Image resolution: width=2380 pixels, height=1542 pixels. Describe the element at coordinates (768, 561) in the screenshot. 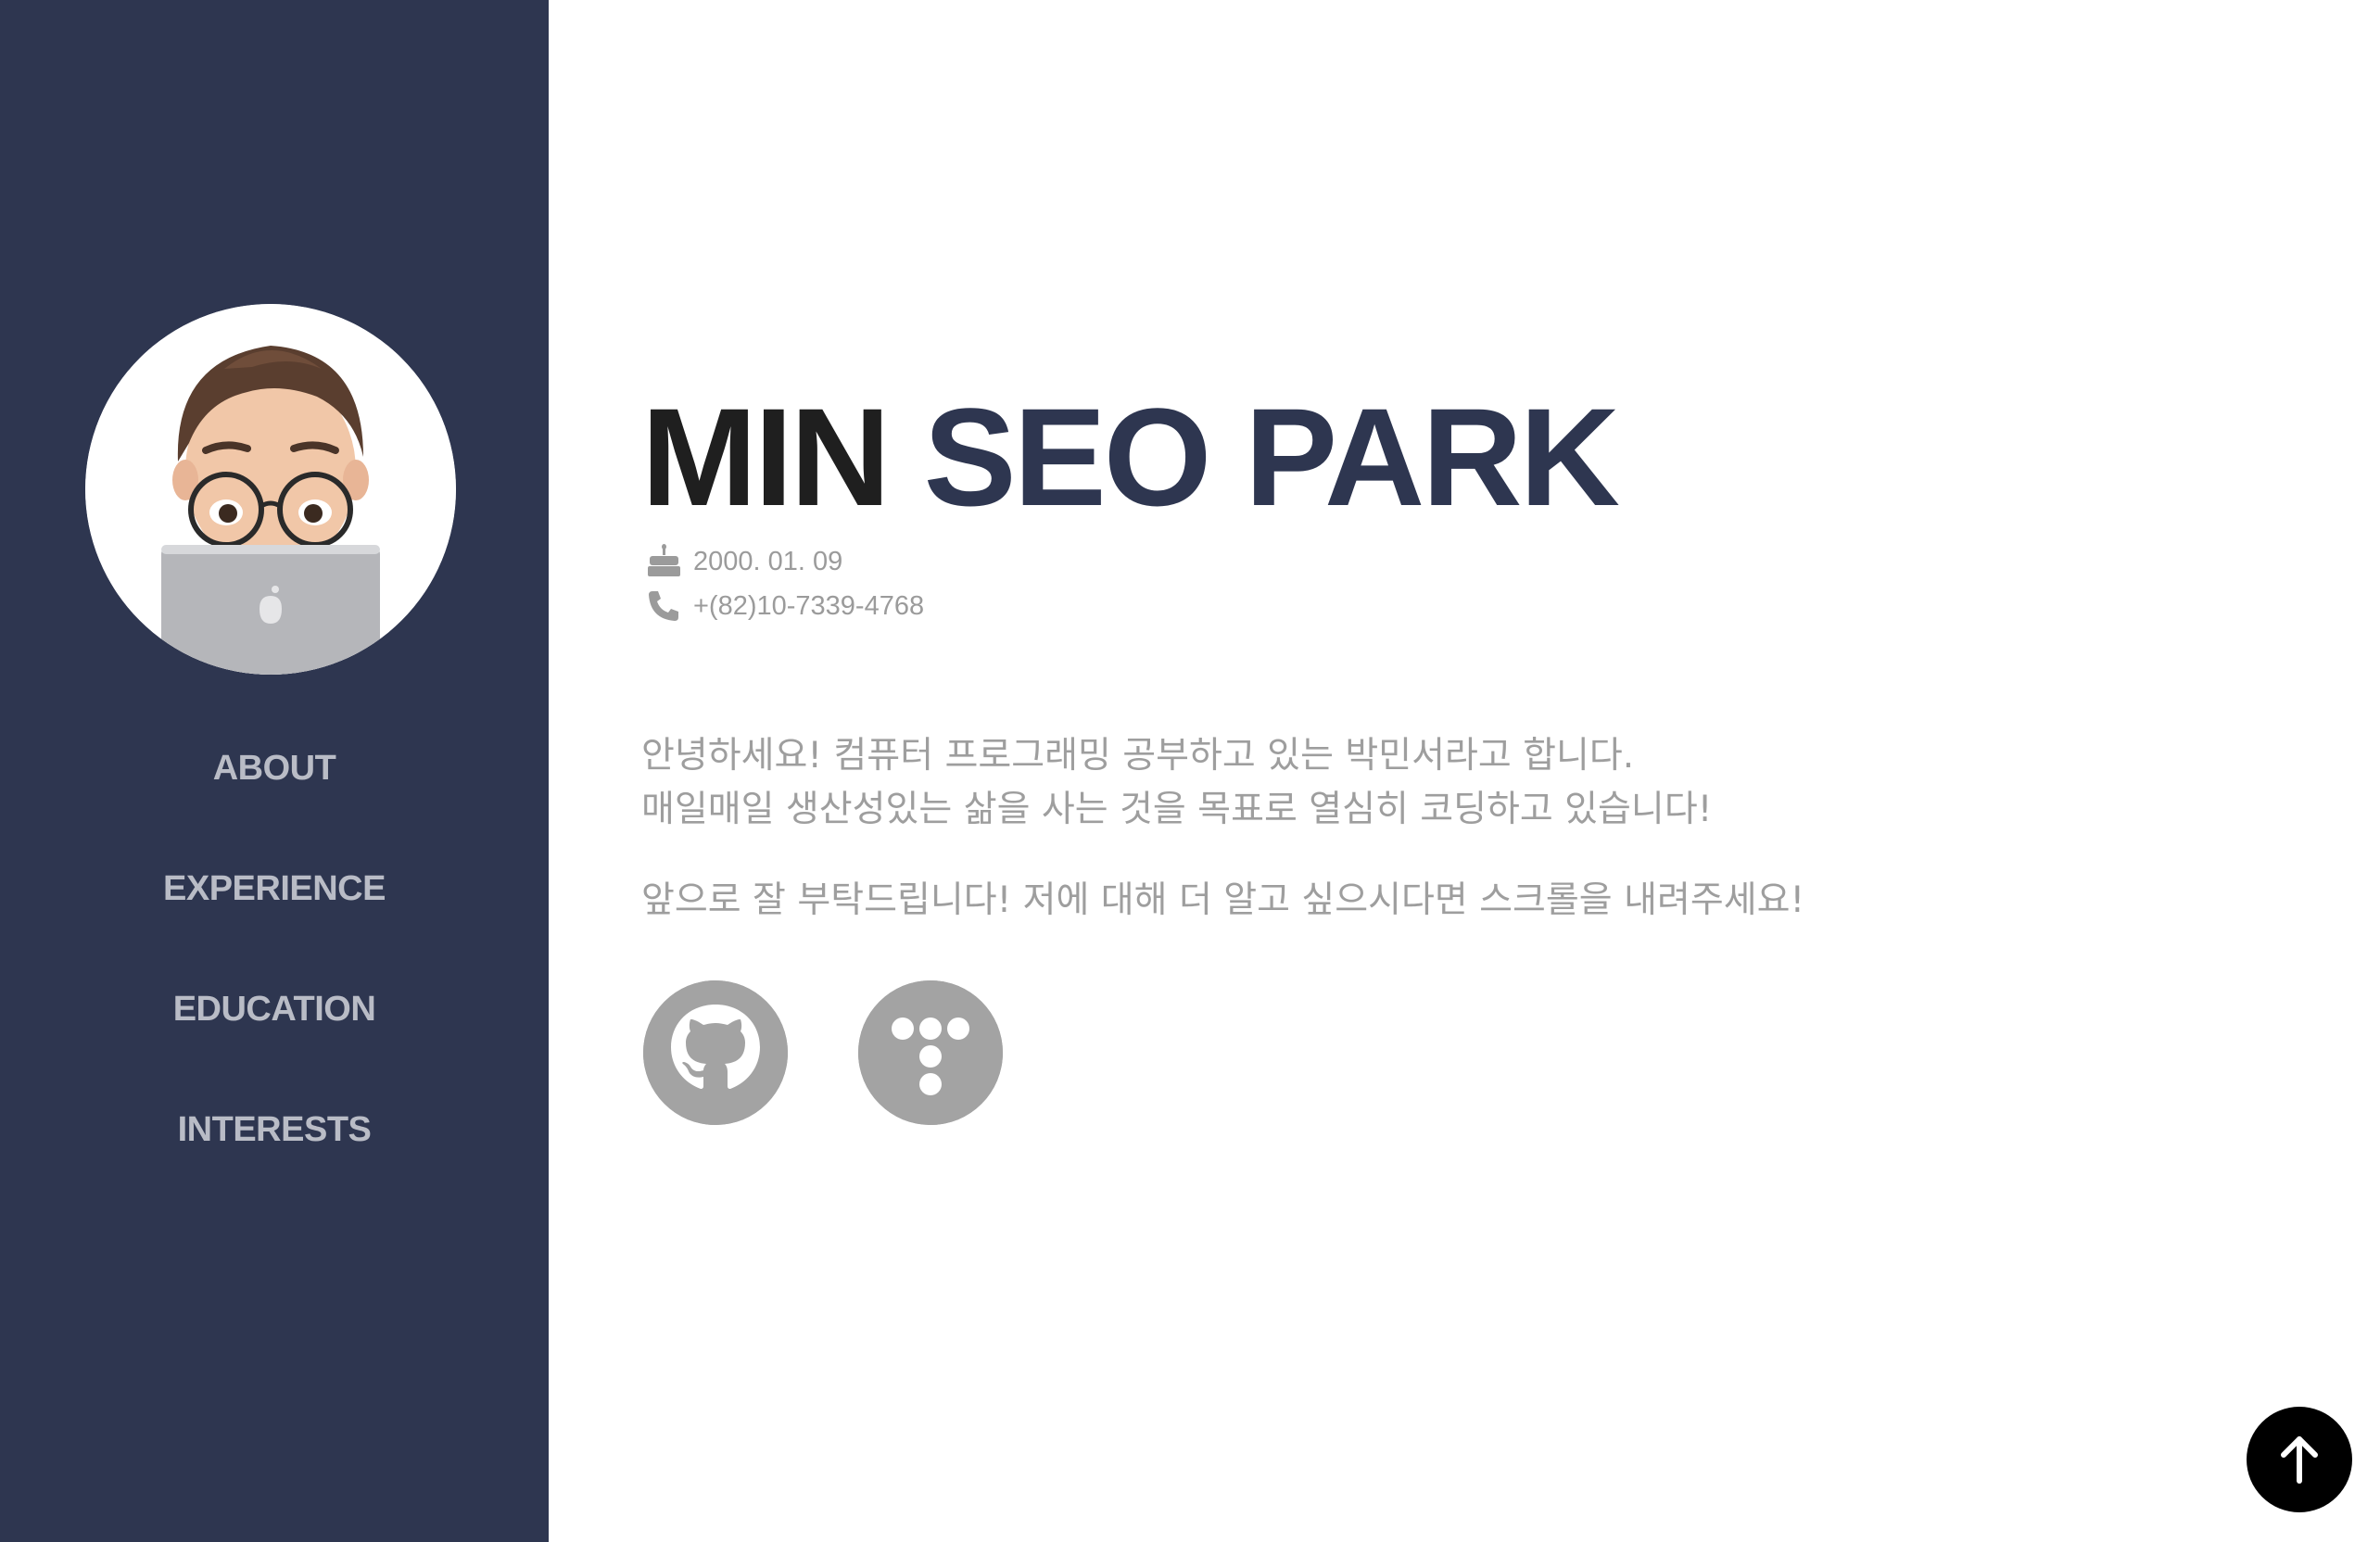

I see `birthday-text: 2000. 01. 09` at that location.